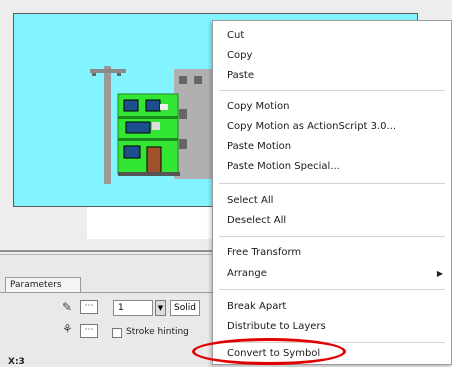 The height and width of the screenshot is (367, 452). What do you see at coordinates (43, 284) in the screenshot?
I see `tab-parameters: Parameters` at bounding box center [43, 284].